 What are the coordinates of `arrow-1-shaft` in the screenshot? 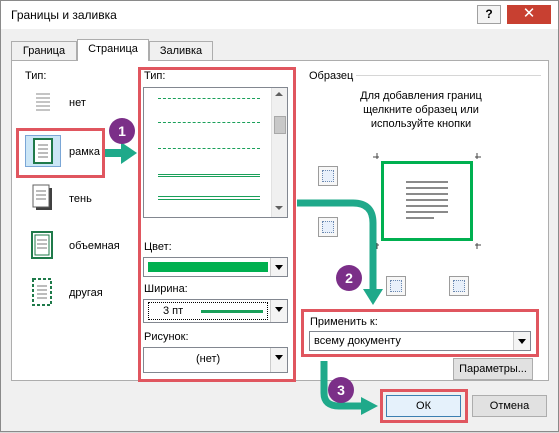 It's located at (114, 153).